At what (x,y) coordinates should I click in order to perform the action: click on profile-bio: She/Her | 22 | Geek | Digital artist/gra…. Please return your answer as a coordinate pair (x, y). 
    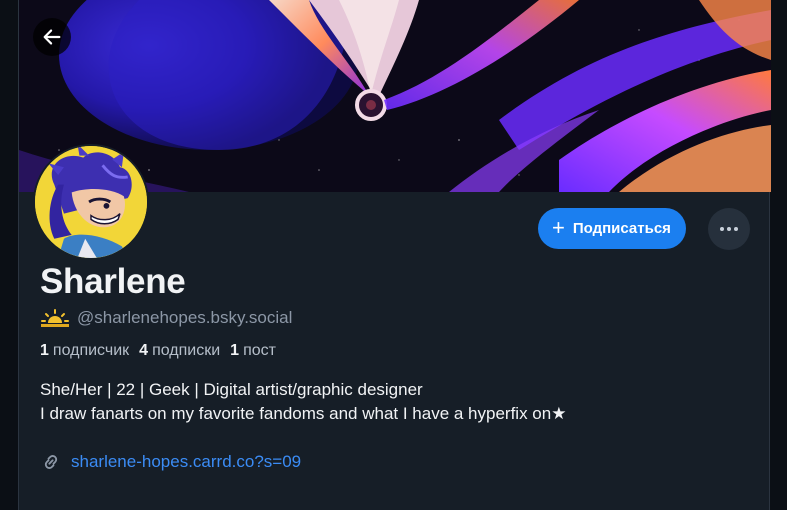
    Looking at the image, I should click on (303, 402).